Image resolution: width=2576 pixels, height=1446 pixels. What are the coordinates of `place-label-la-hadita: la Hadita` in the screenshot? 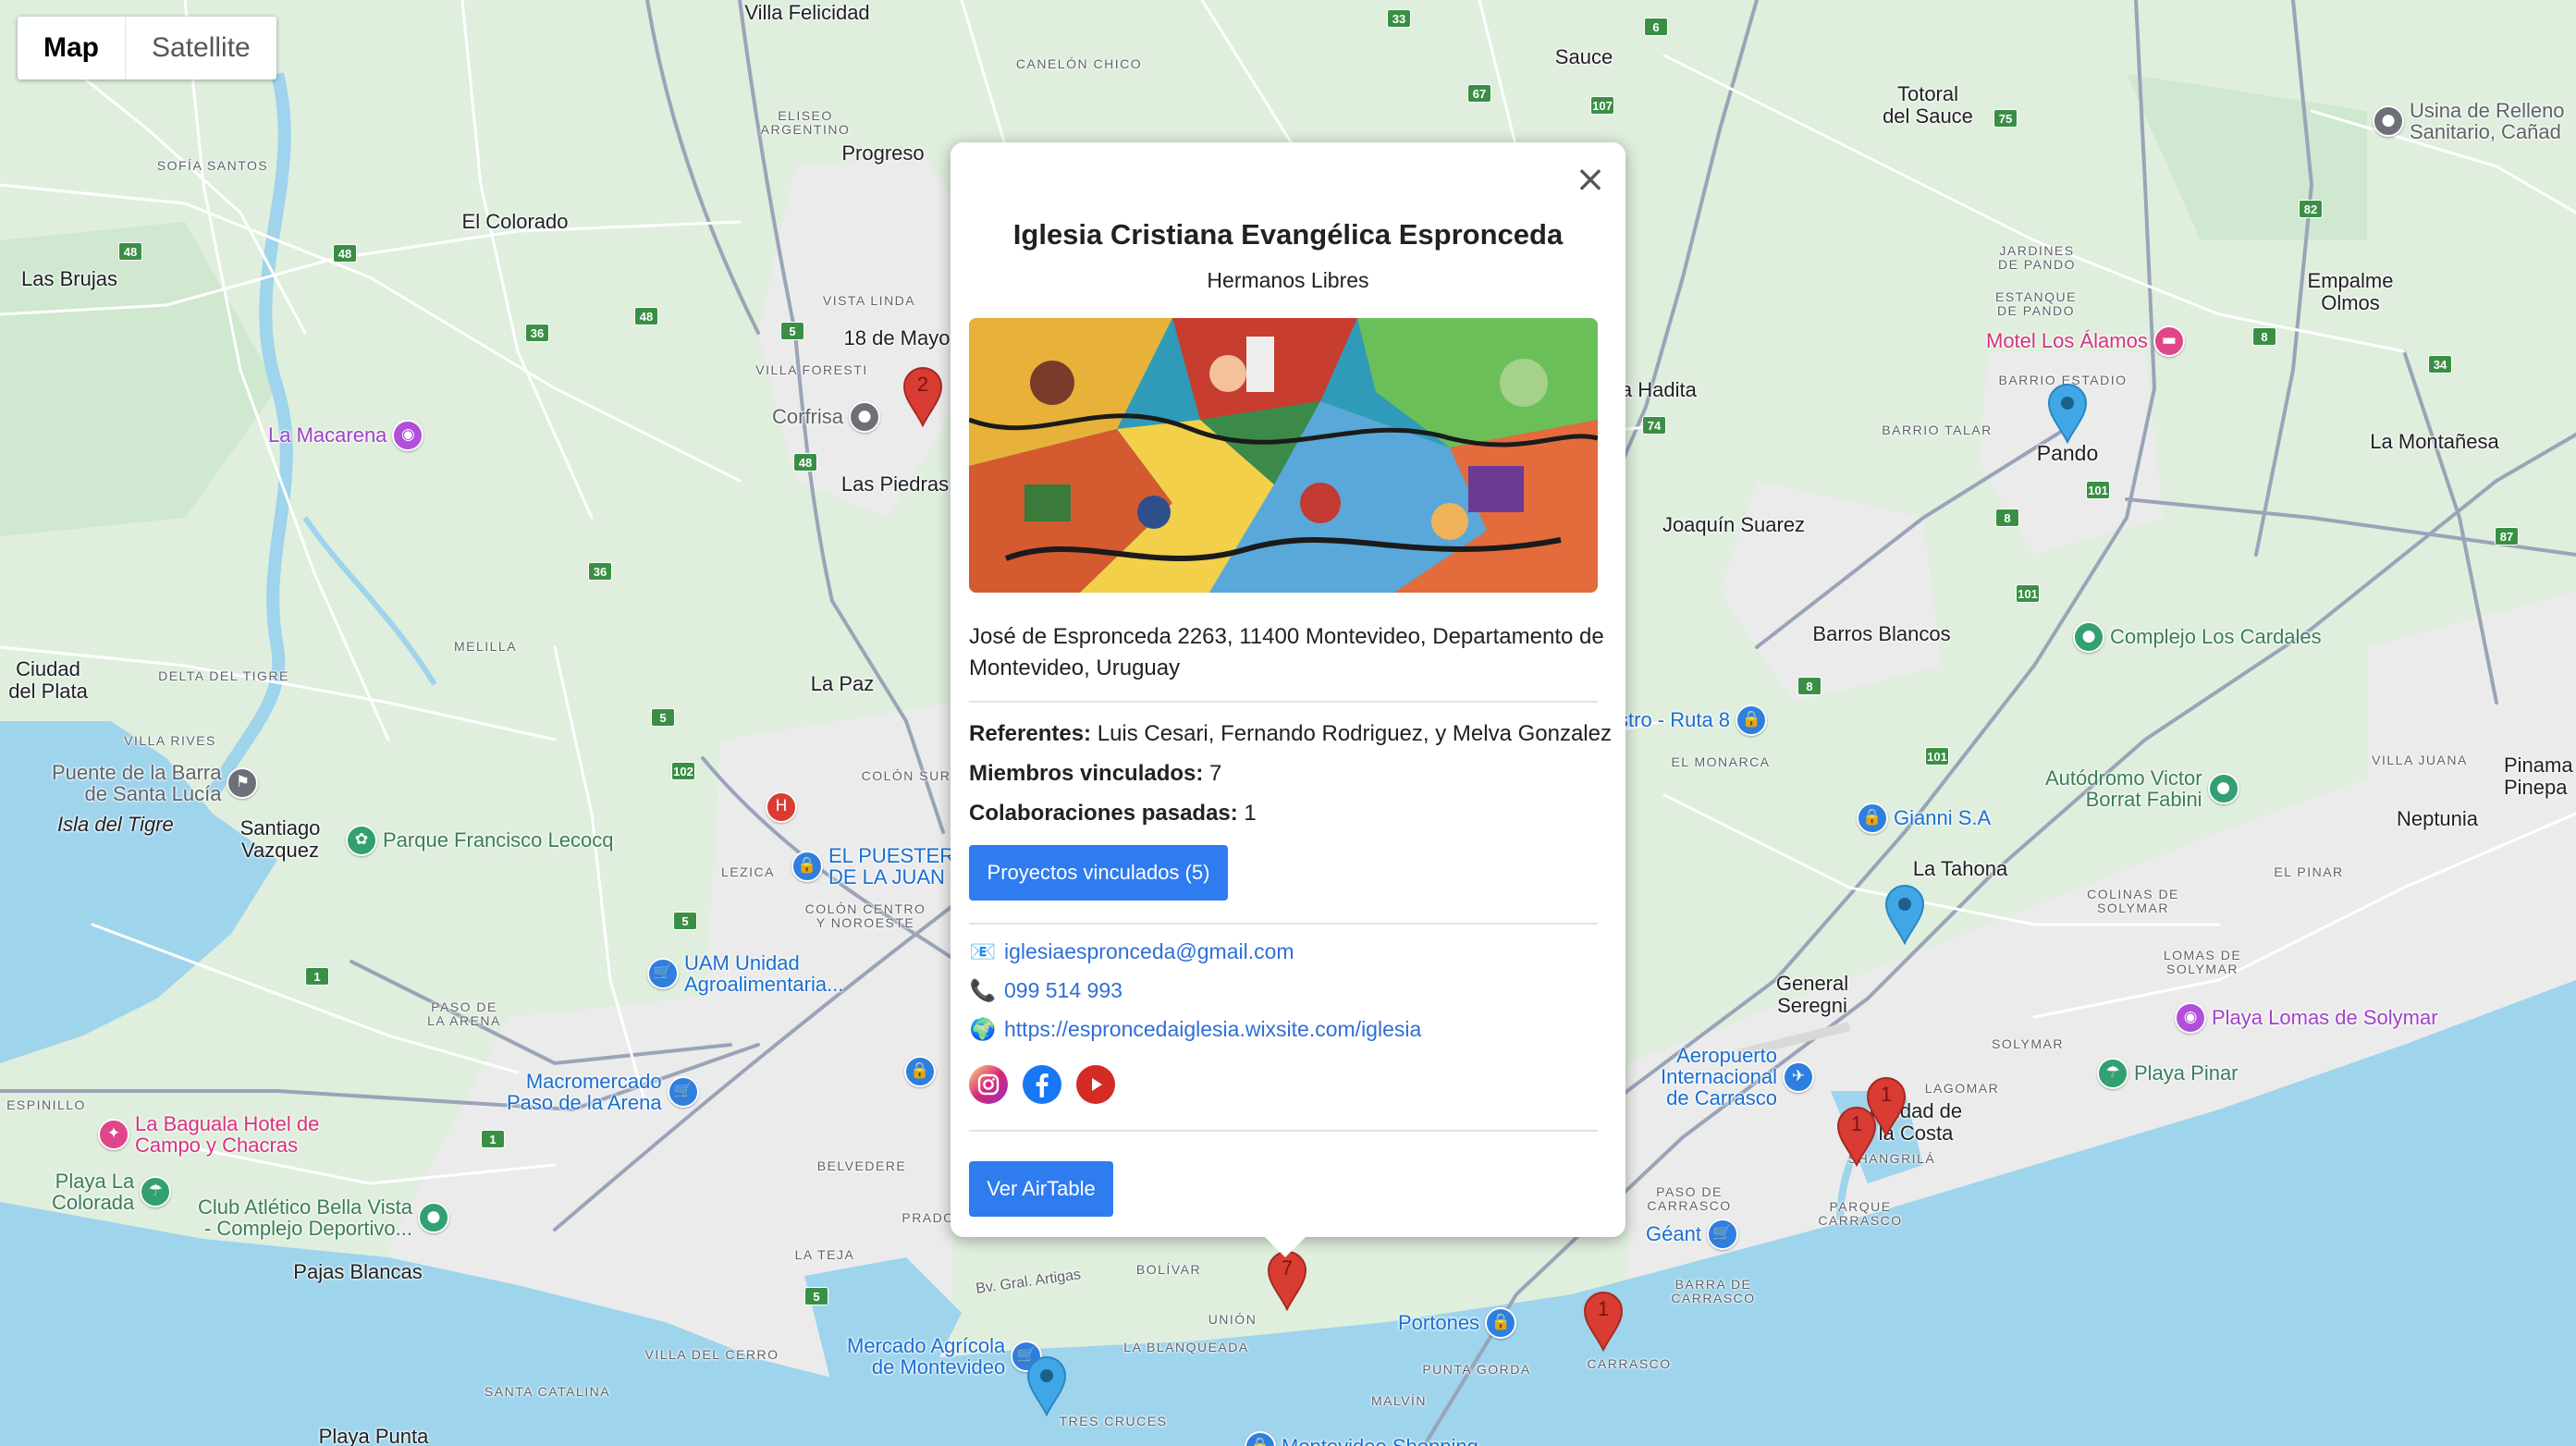 It's located at (1656, 389).